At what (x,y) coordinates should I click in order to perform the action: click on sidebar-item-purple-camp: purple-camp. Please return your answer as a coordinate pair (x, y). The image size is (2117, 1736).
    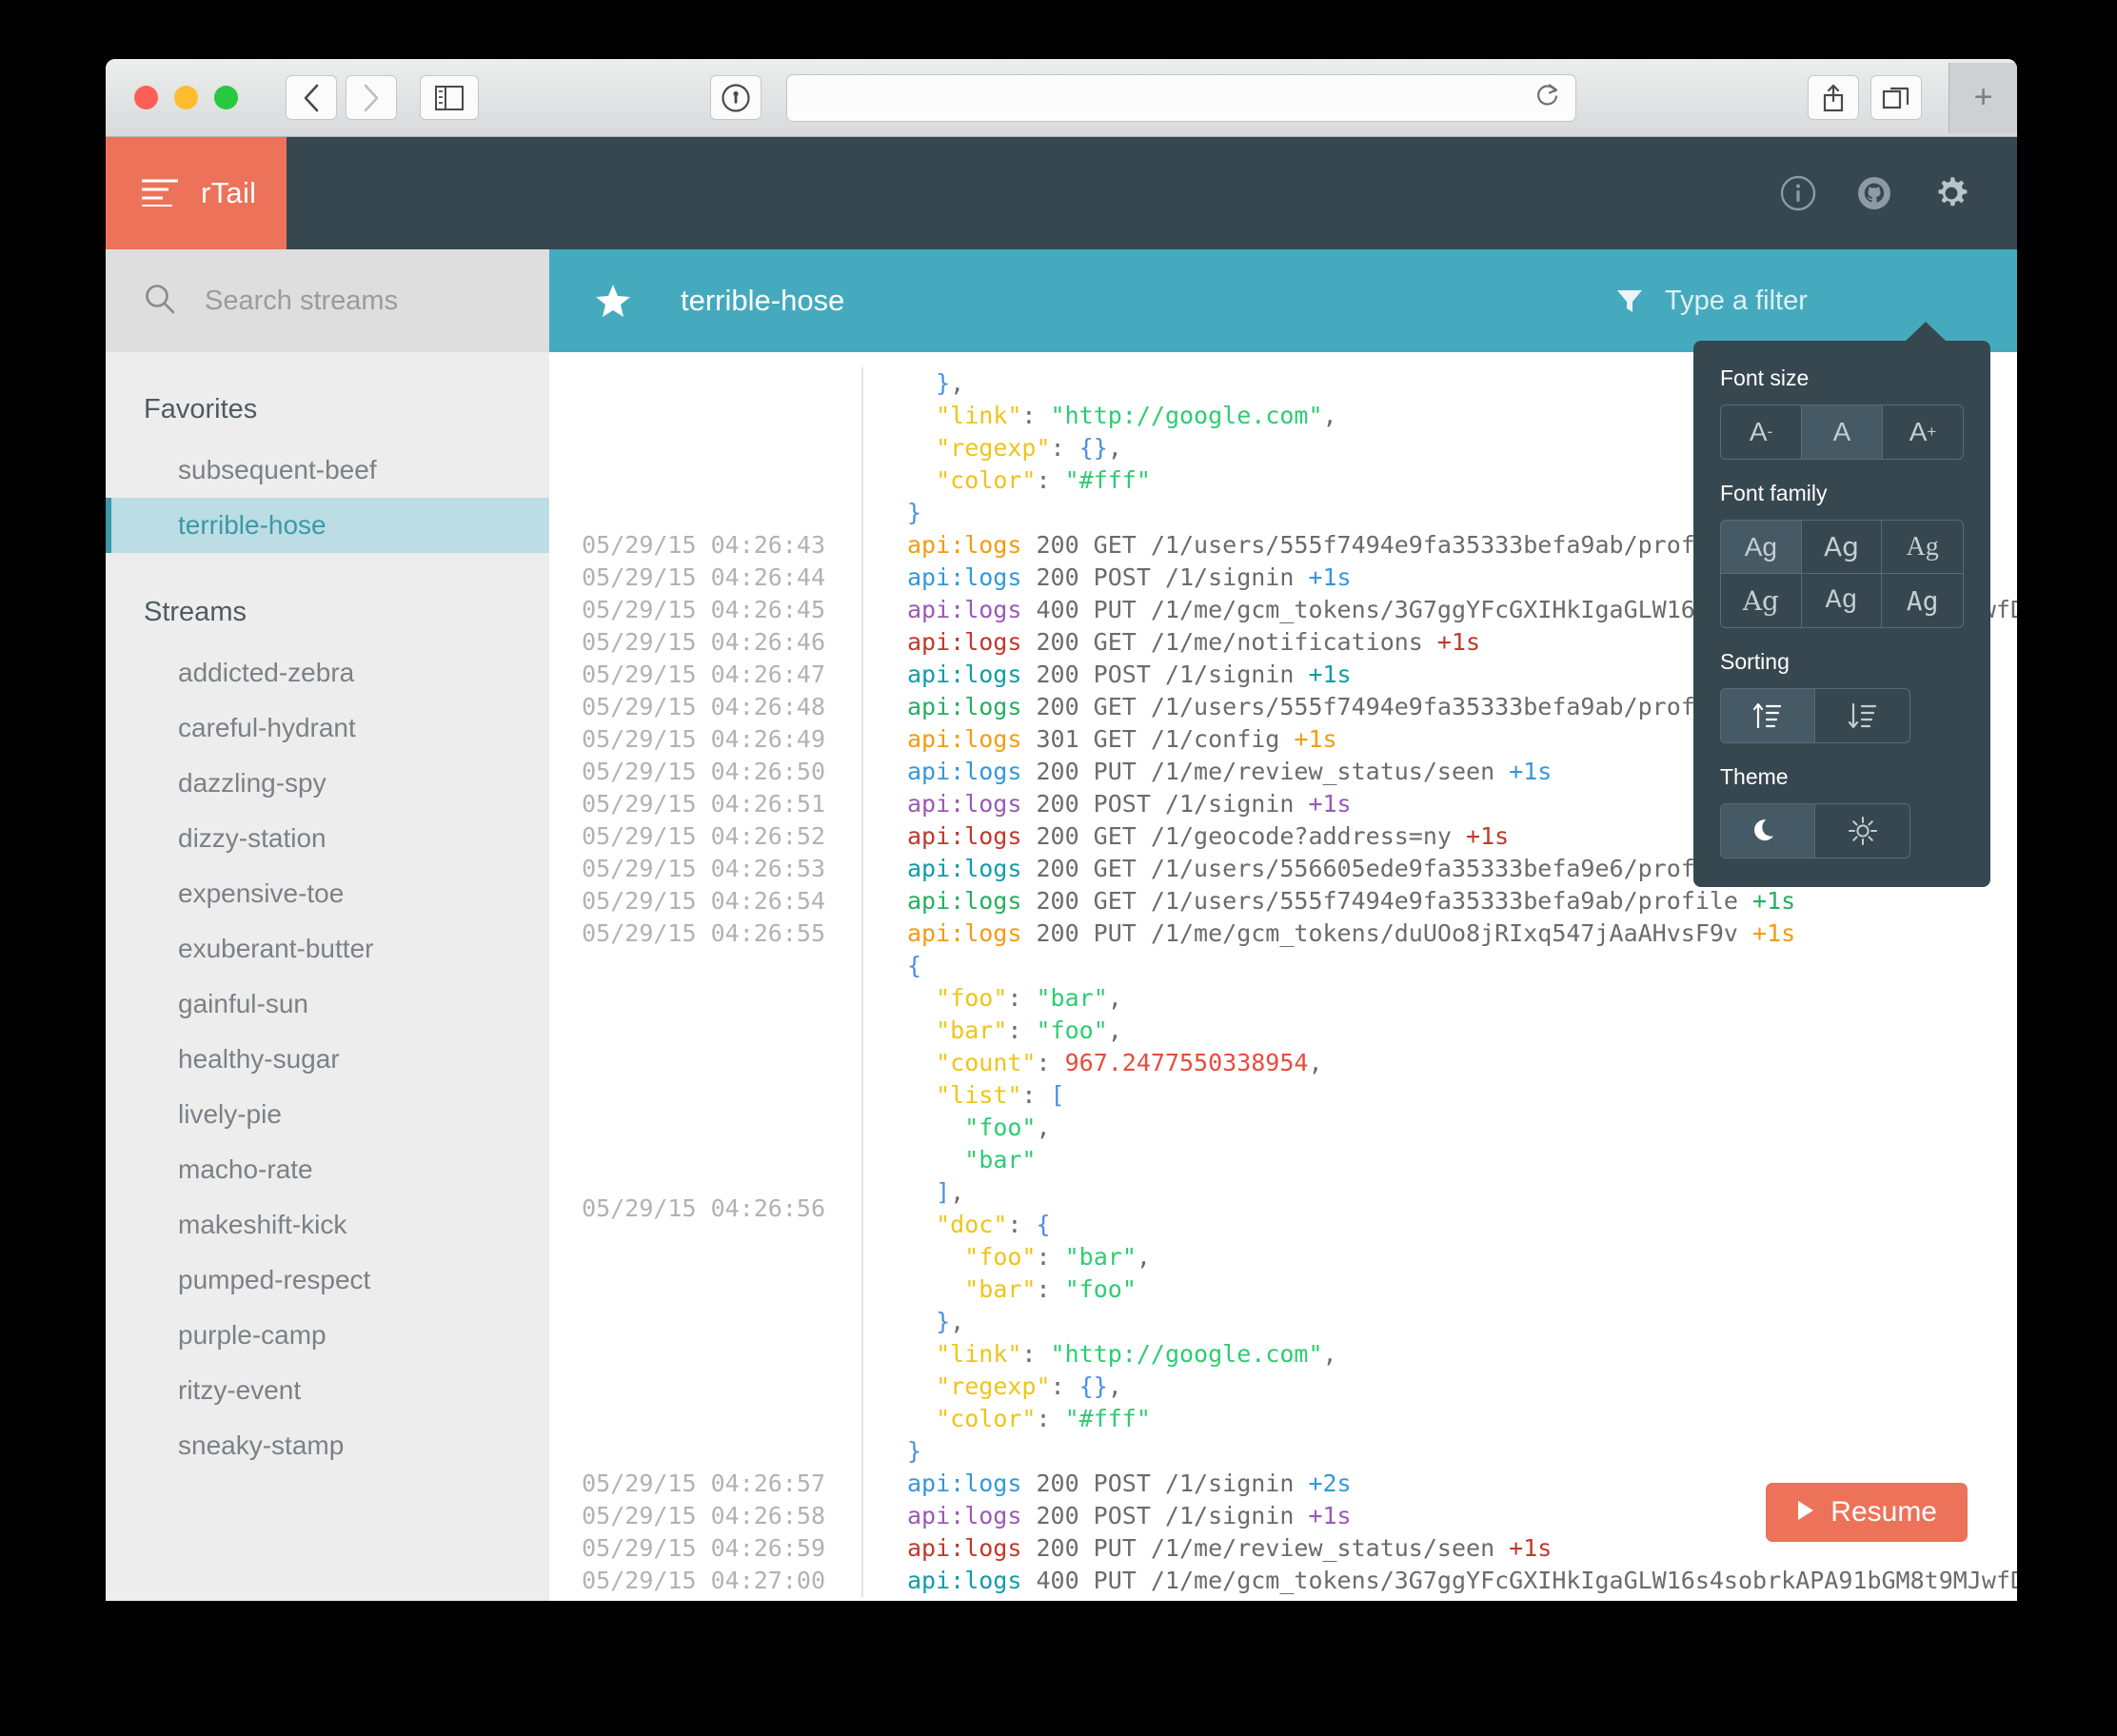
    Looking at the image, I should click on (328, 1335).